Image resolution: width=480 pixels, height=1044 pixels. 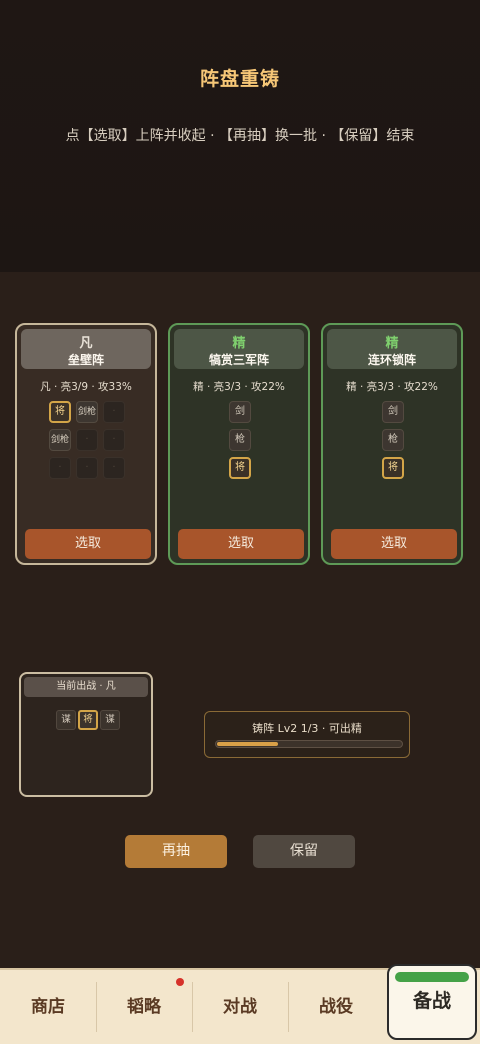 I want to click on keep-button: 保留, so click(x=304, y=851).